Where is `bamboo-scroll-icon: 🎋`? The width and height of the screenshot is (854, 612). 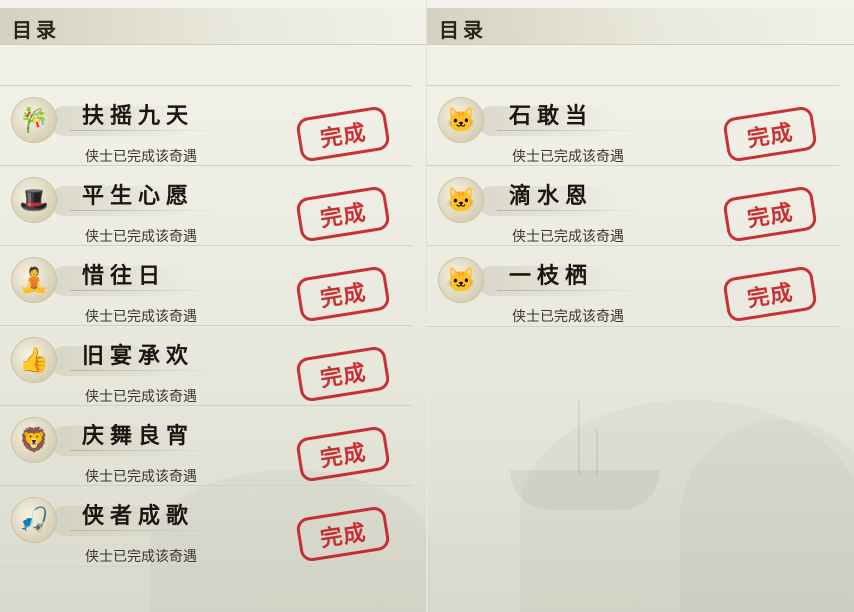
bamboo-scroll-icon: 🎋 is located at coordinates (34, 120).